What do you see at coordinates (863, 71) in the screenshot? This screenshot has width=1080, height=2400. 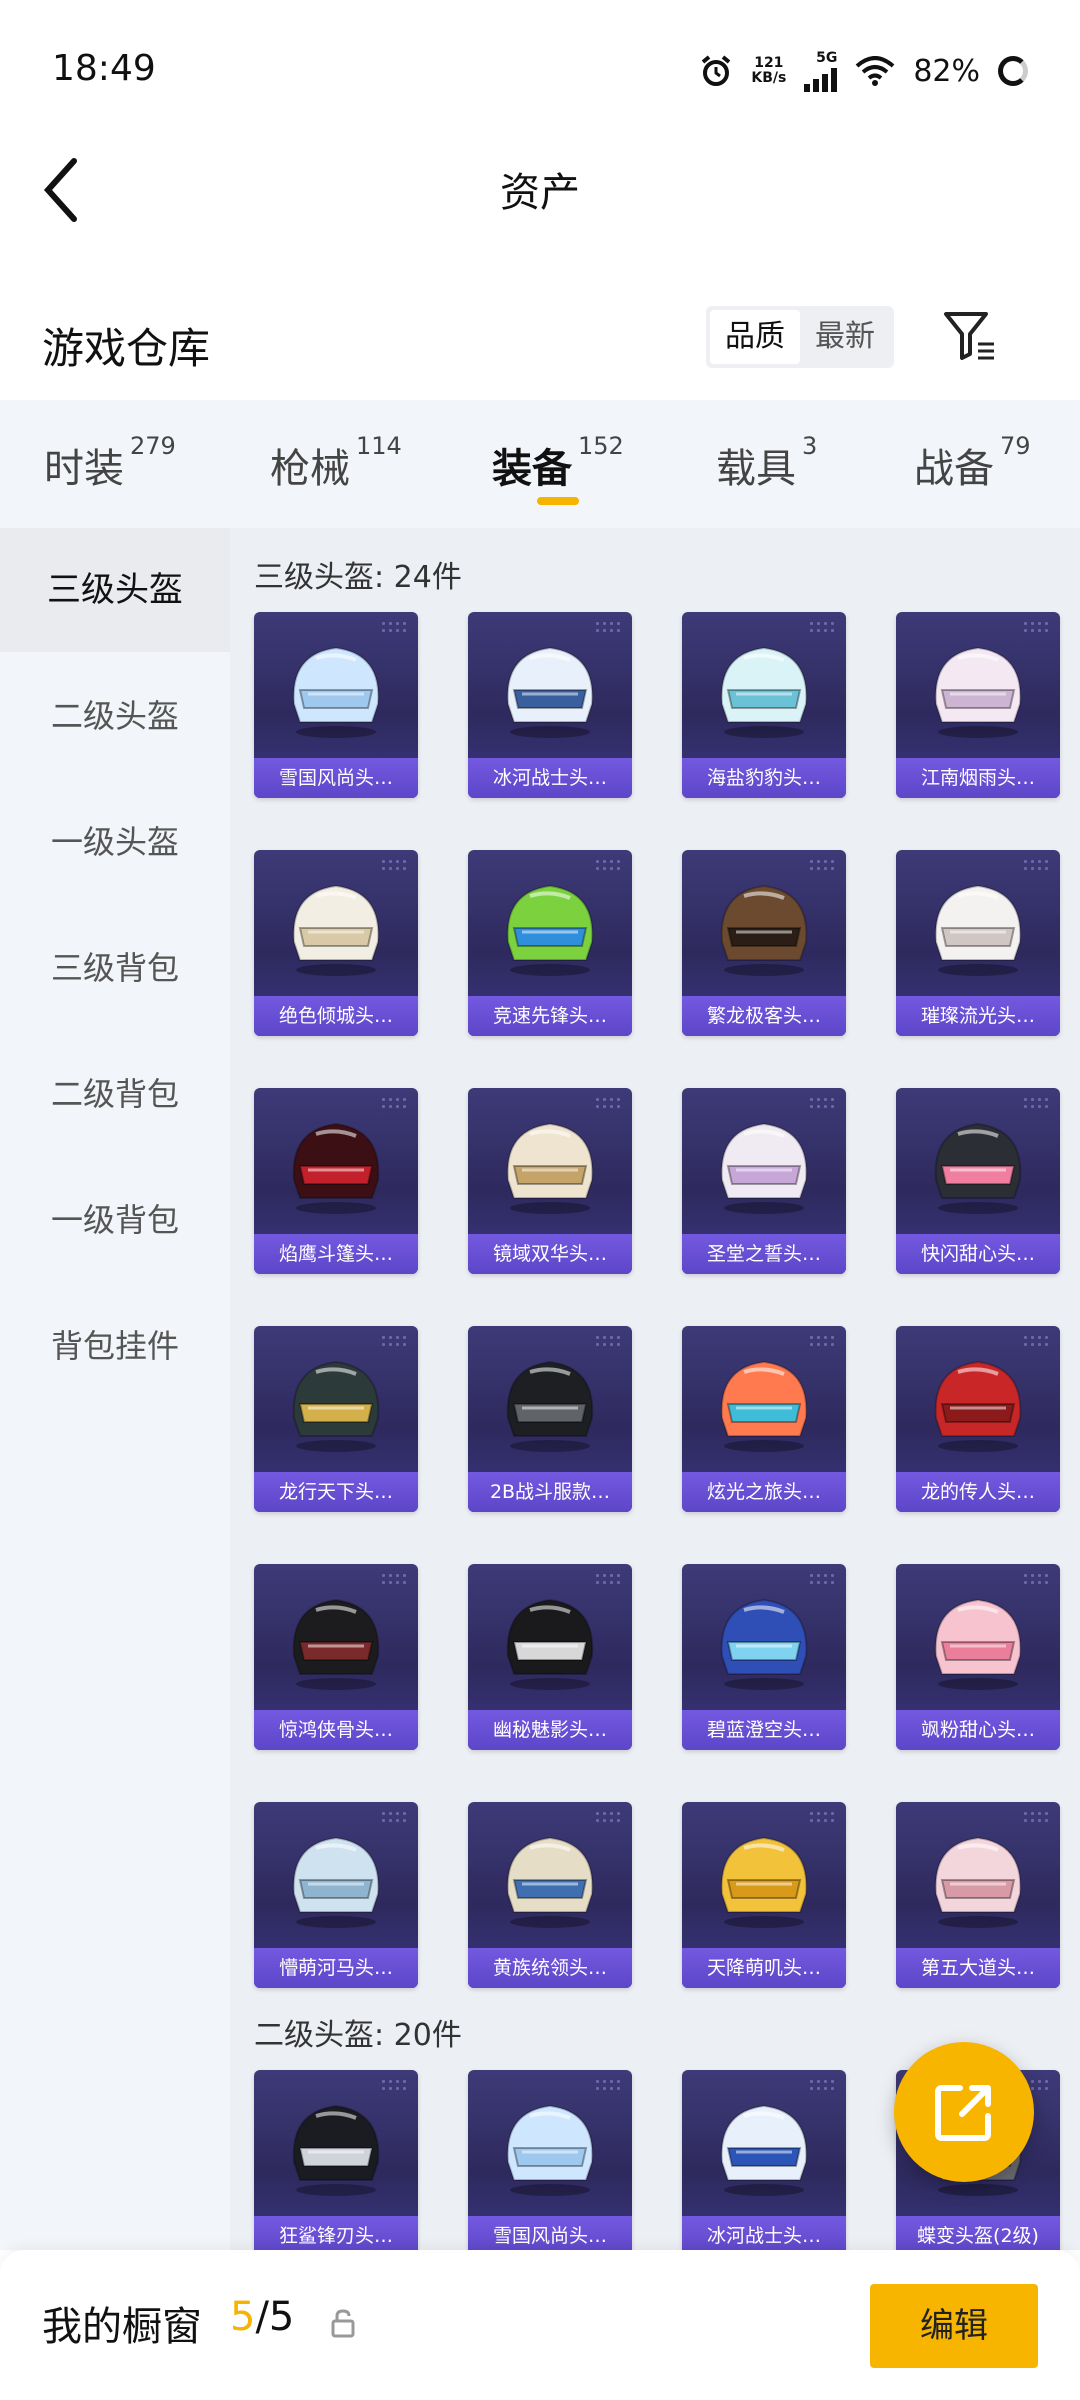 I see `status-icons: 121 KB/s 5G 82%` at bounding box center [863, 71].